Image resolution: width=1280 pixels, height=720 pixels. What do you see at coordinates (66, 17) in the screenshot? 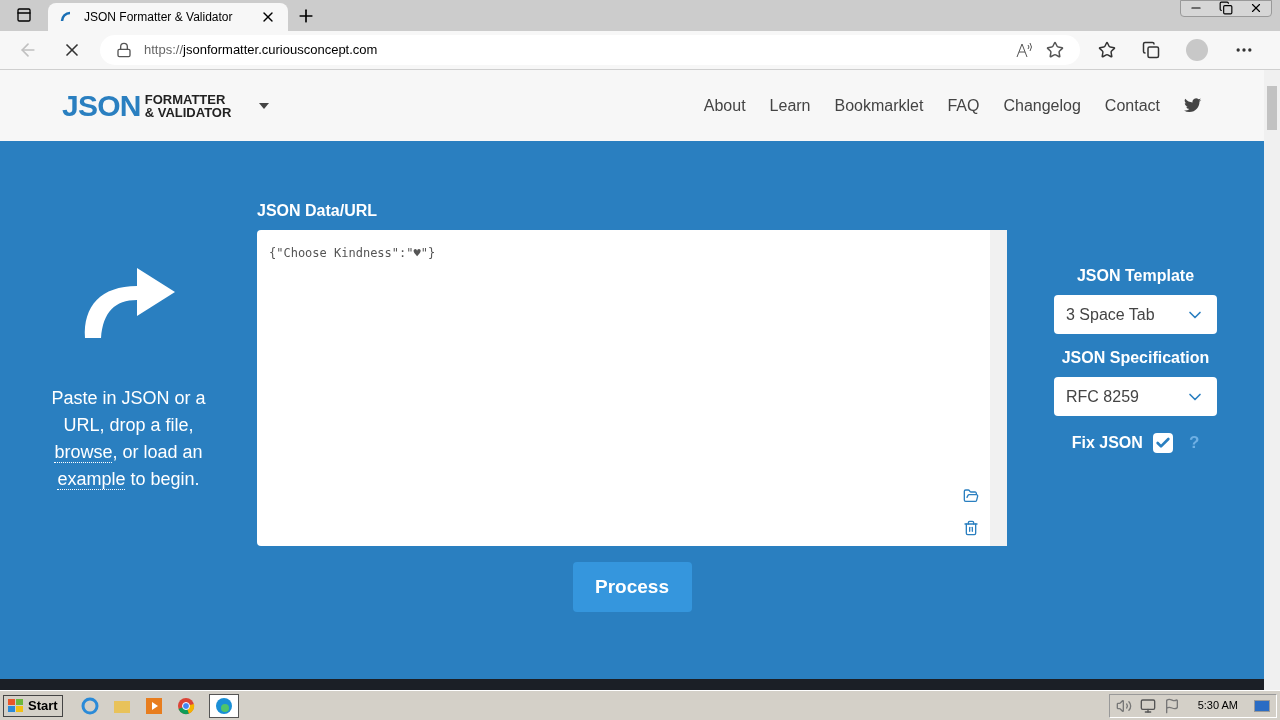
I see `loading-icon` at bounding box center [66, 17].